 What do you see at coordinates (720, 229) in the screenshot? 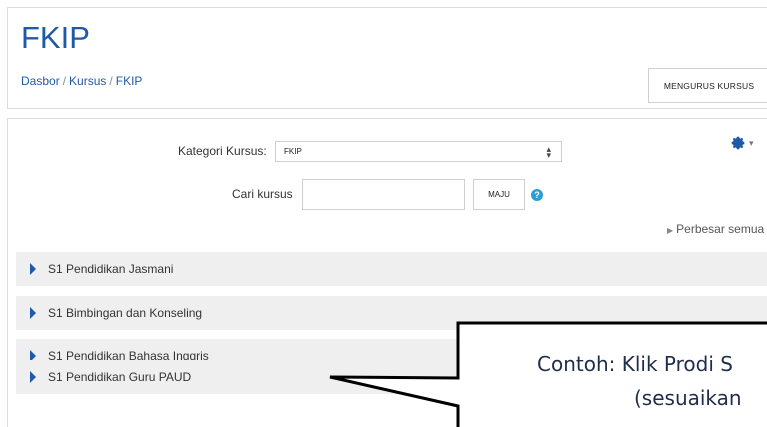
I see `expand-all-label: Perbesar semua` at bounding box center [720, 229].